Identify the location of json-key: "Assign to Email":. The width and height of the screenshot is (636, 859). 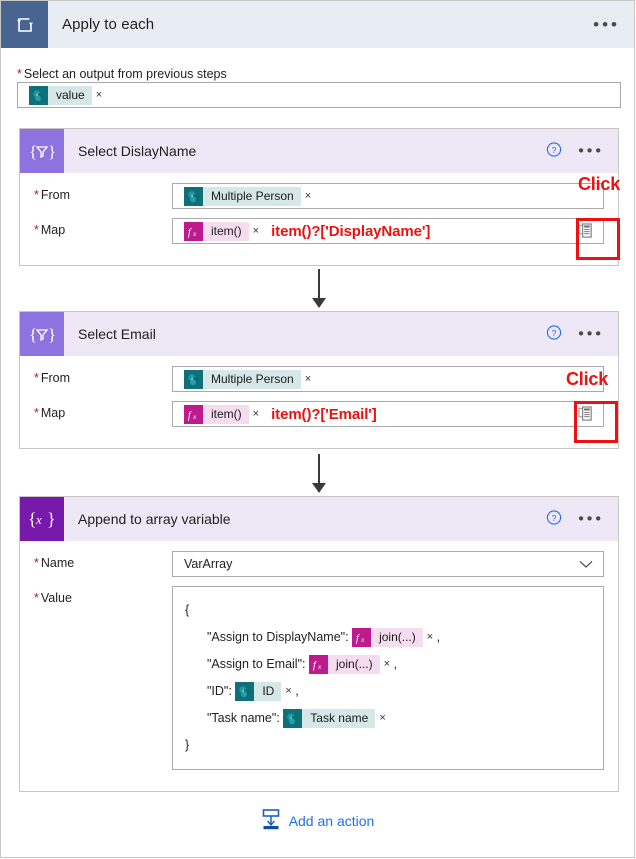
(256, 664).